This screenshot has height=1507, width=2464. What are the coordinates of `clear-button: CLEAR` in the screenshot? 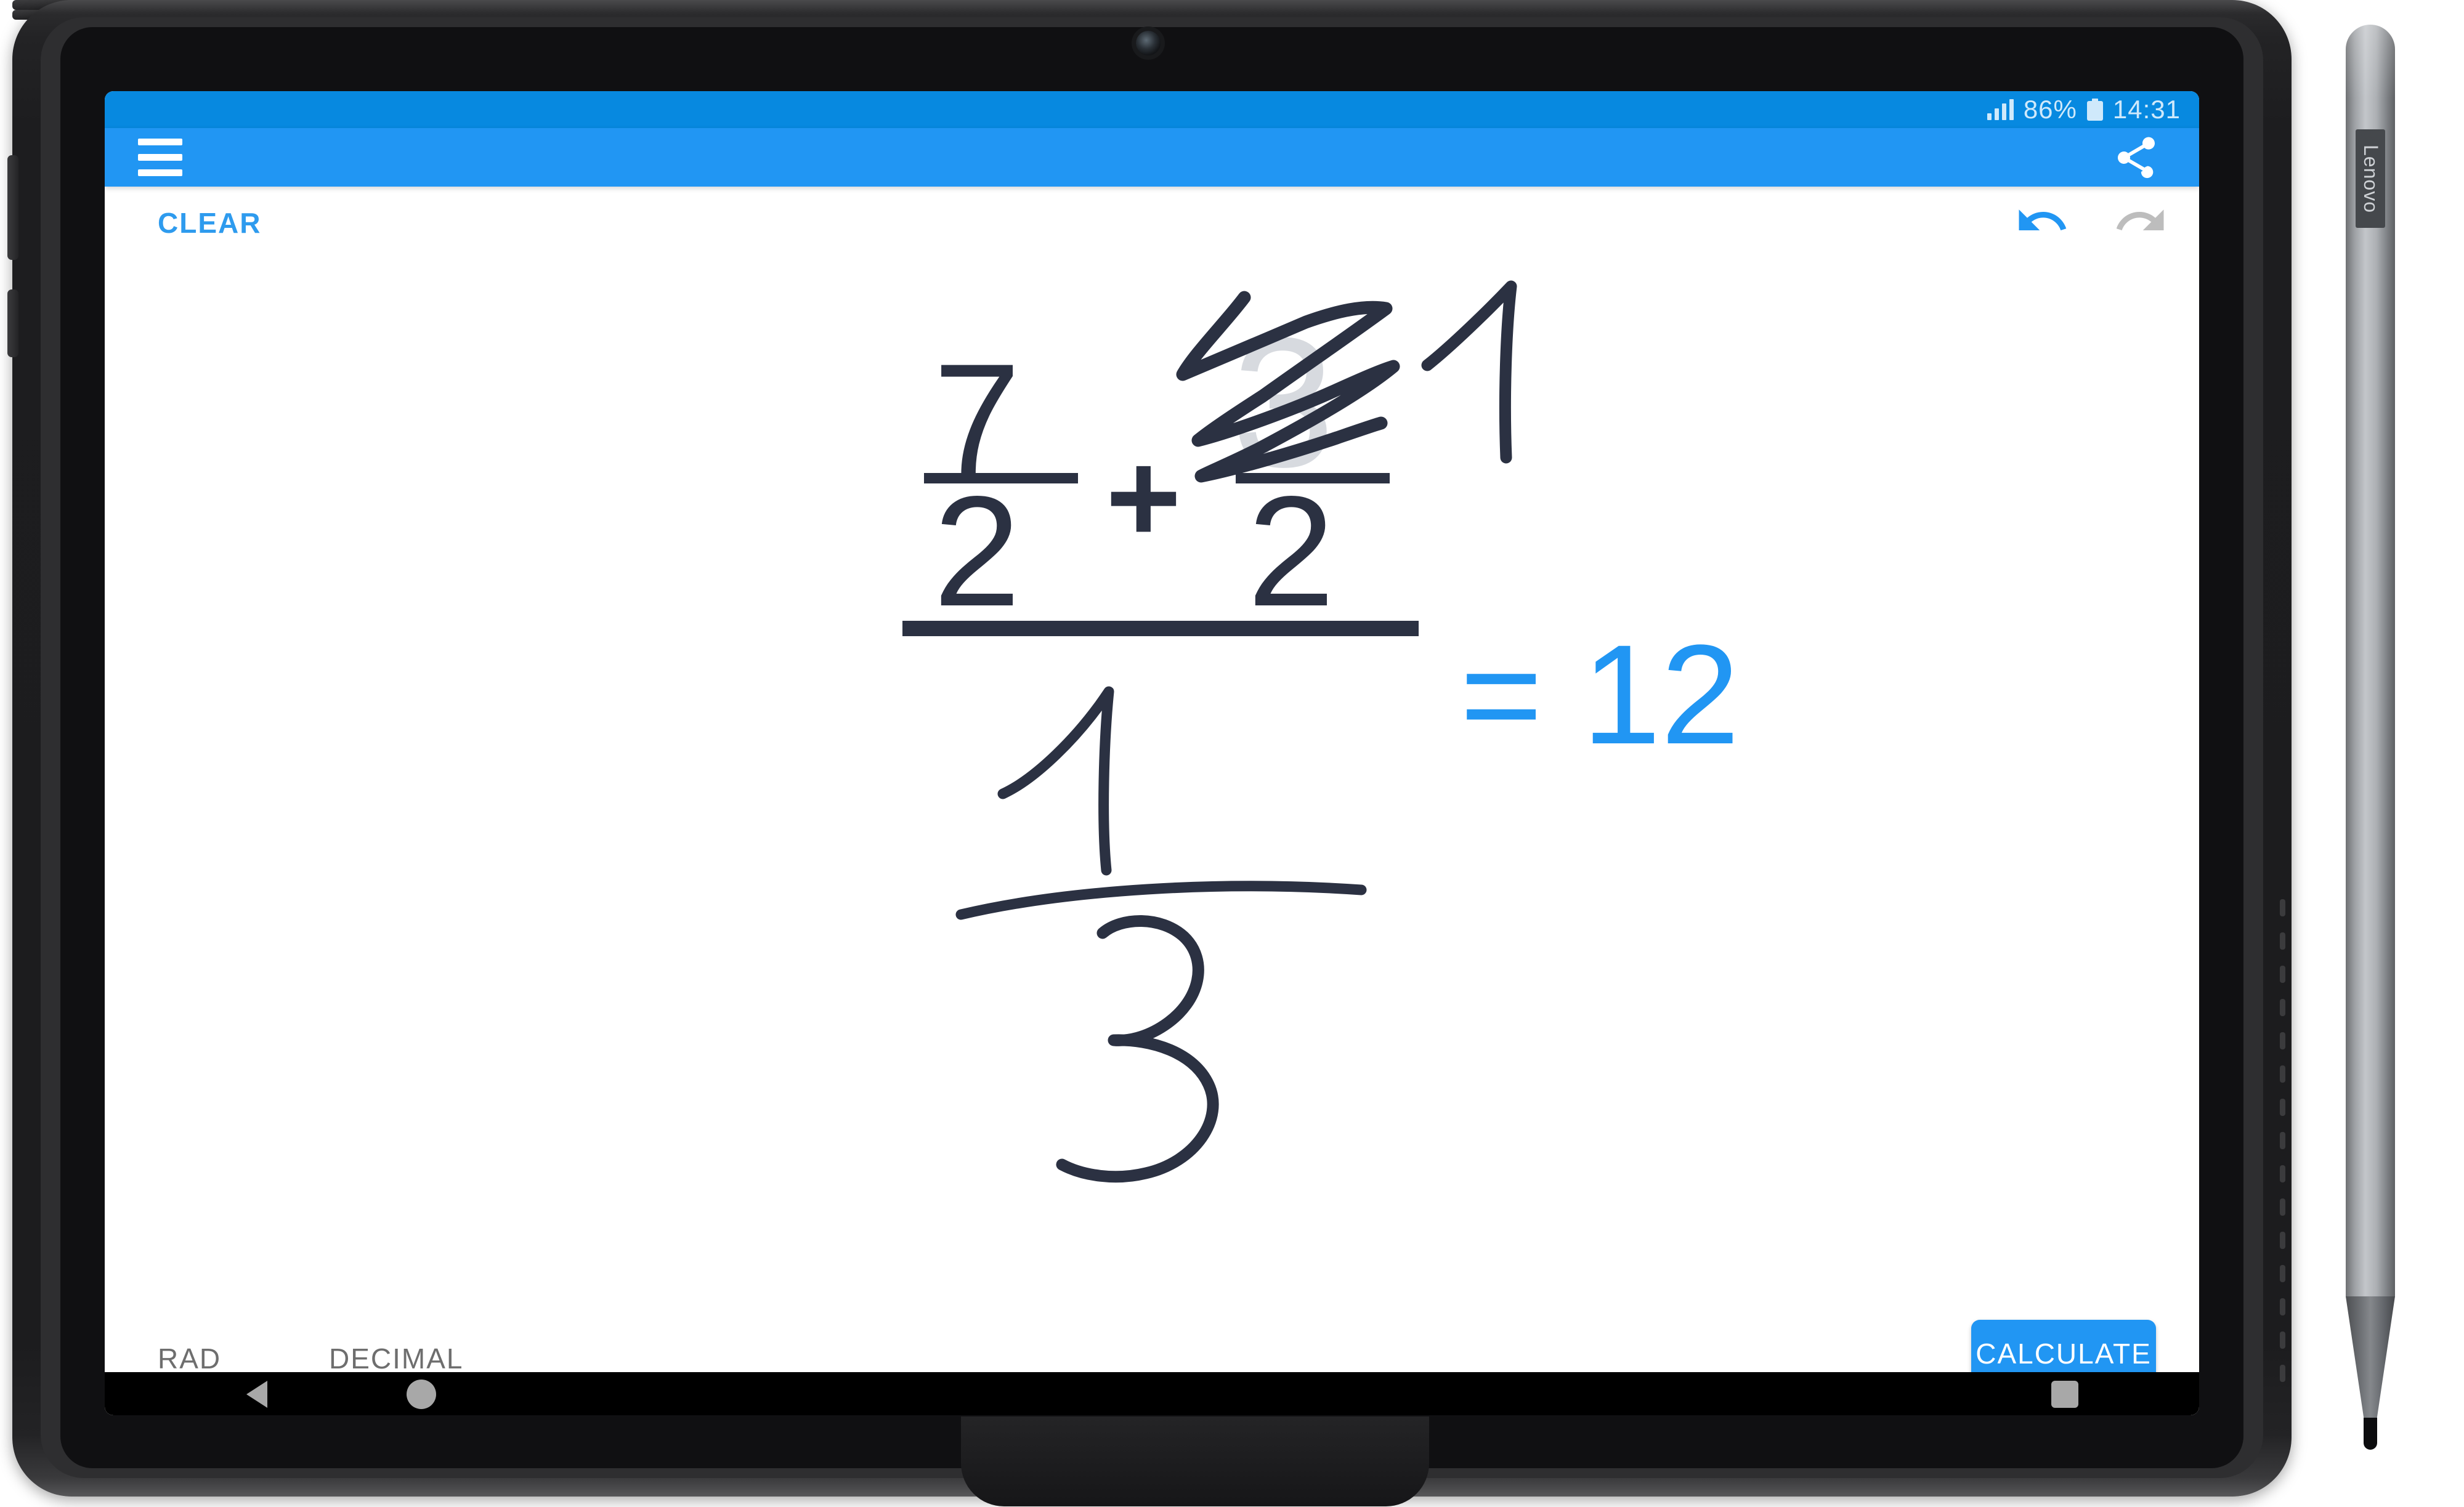 It's located at (209, 223).